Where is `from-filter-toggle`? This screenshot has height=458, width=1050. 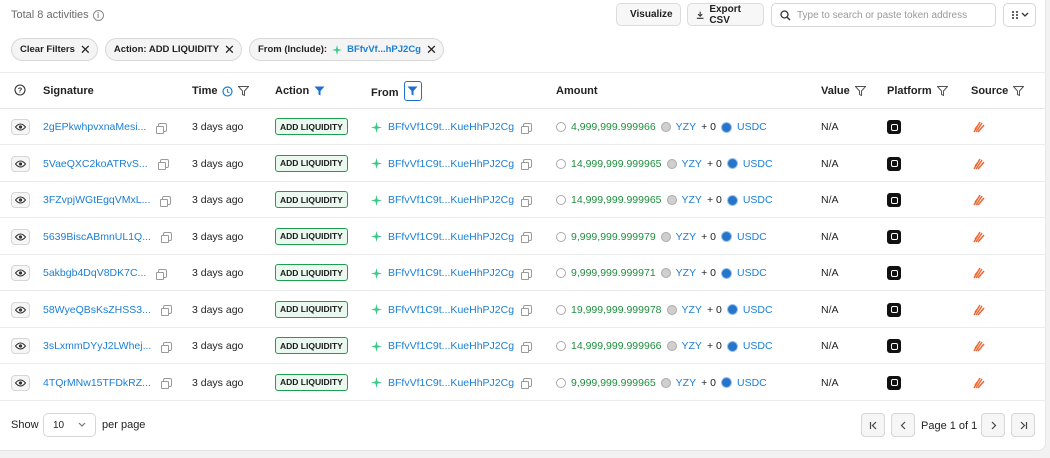
from-filter-toggle is located at coordinates (412, 91).